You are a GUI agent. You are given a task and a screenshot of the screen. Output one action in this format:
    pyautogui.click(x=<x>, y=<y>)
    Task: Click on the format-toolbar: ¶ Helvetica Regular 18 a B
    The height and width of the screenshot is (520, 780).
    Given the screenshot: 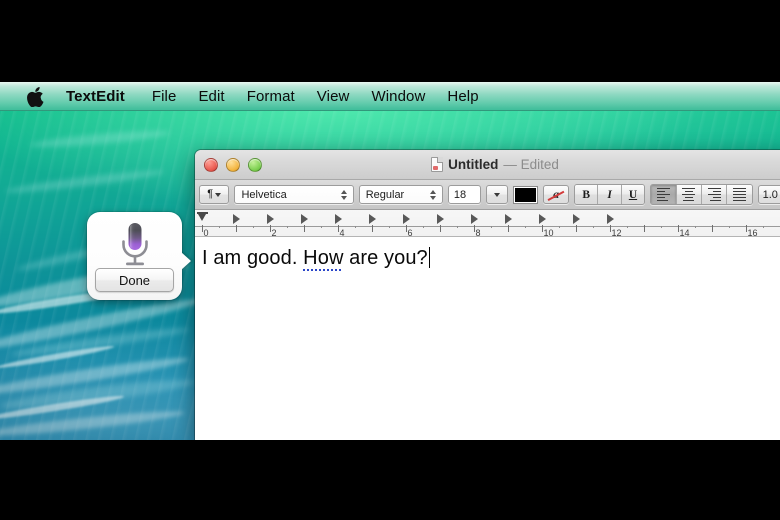 What is the action you would take?
    pyautogui.click(x=487, y=195)
    